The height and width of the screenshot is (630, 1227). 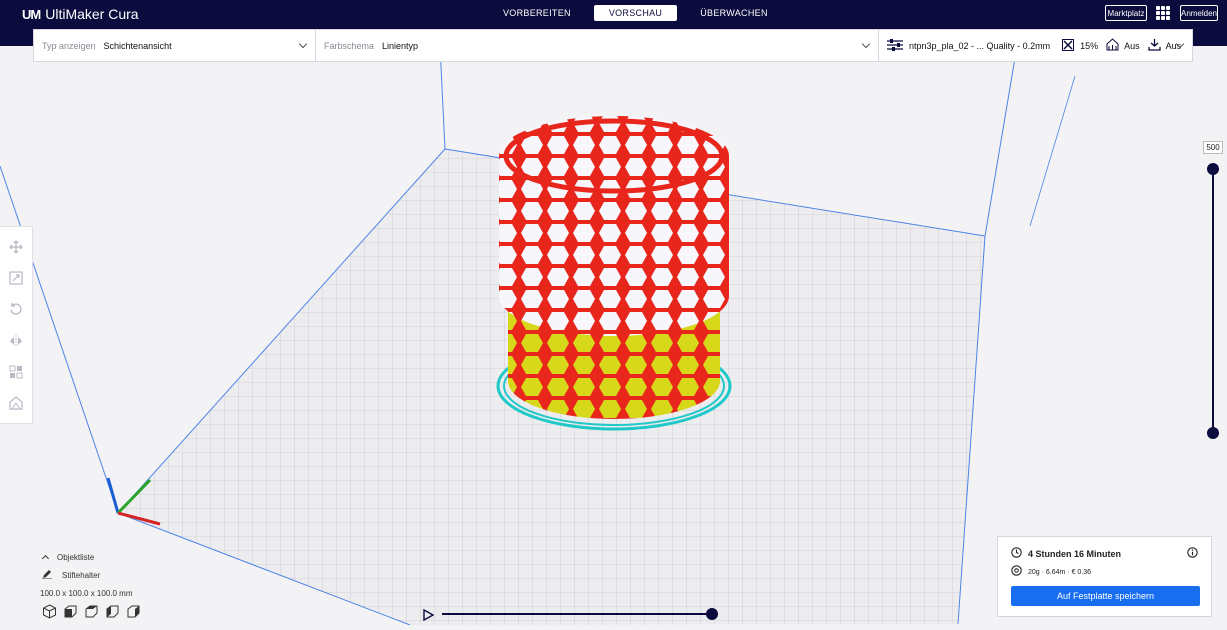 What do you see at coordinates (428, 617) in the screenshot?
I see `play-icon` at bounding box center [428, 617].